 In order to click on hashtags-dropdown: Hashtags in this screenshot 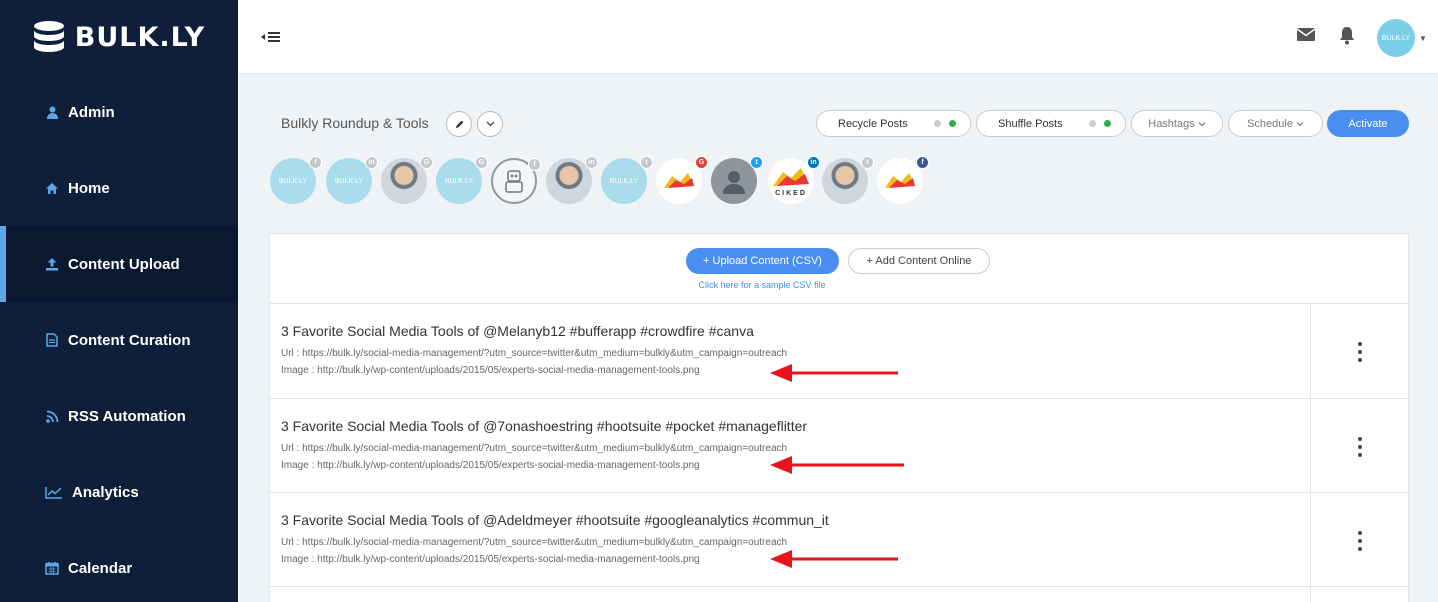, I will do `click(1177, 123)`.